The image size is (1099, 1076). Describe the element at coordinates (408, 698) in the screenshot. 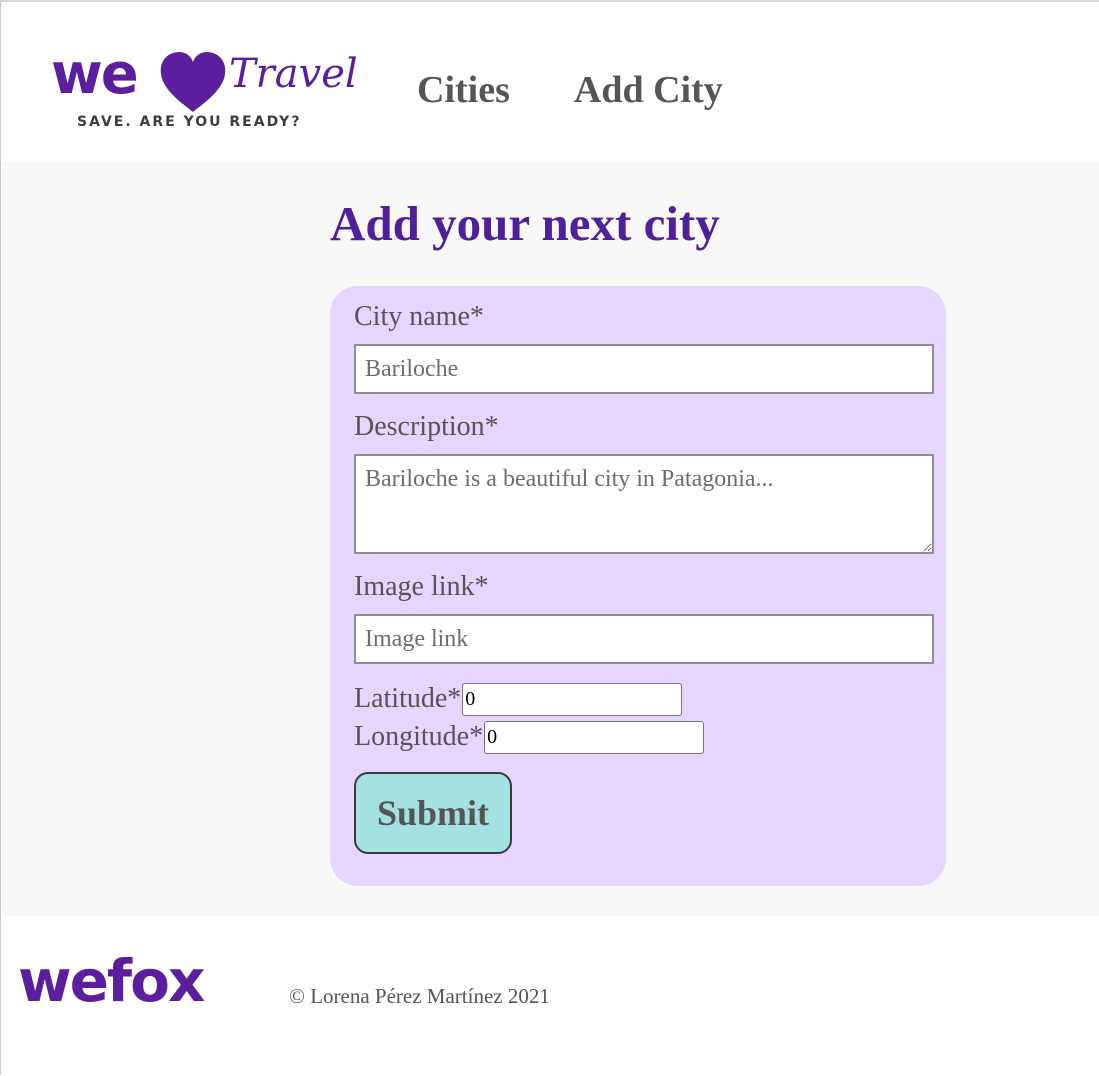

I see `latitude-label: Latitude*` at that location.